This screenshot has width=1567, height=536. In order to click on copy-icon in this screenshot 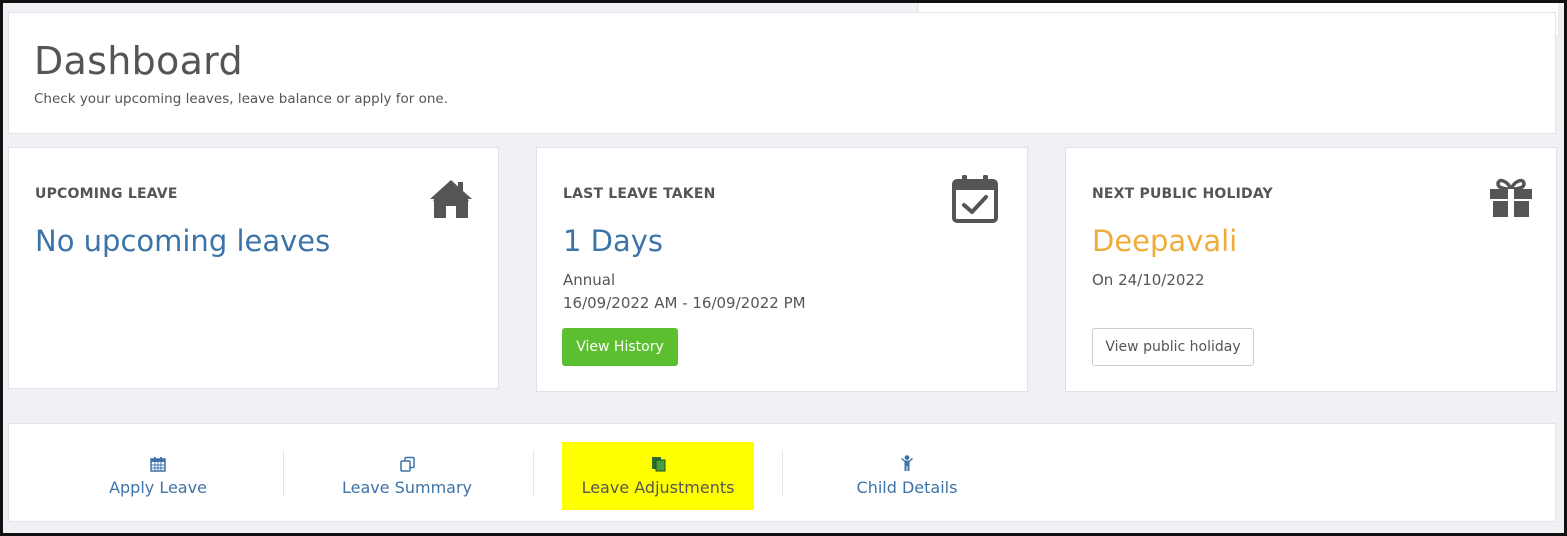, I will do `click(407, 464)`.